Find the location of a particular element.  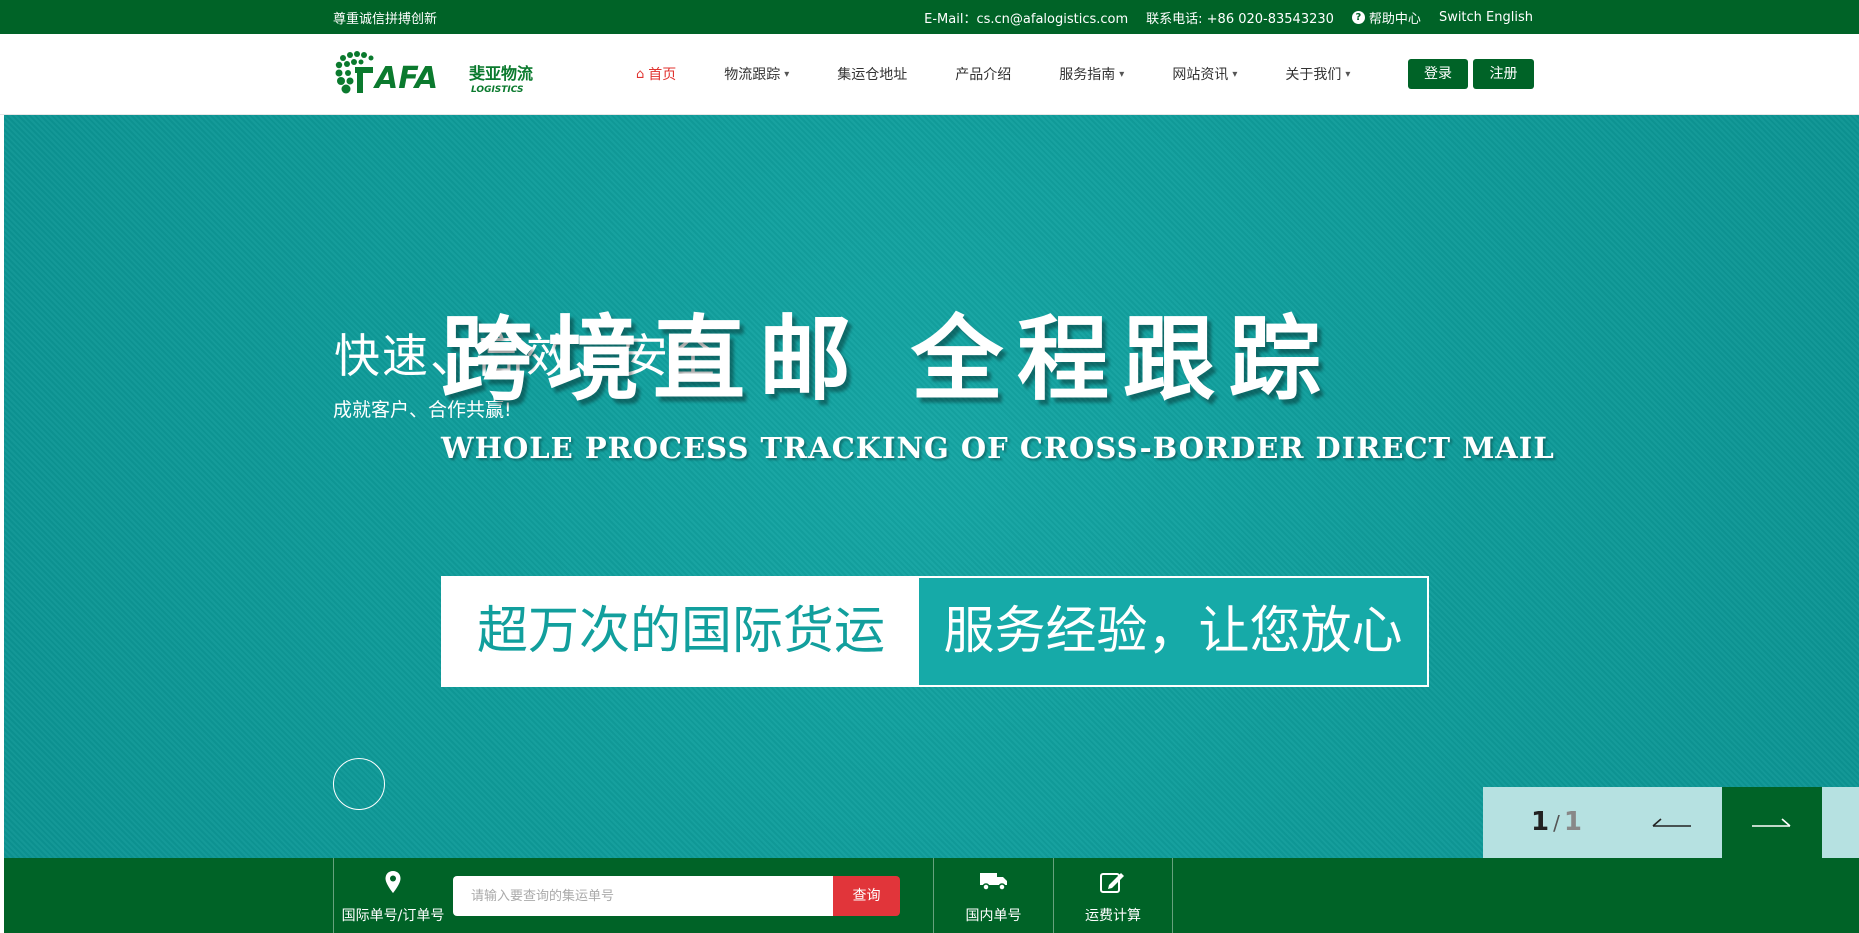

nav-item-label: 集运仓地址 is located at coordinates (872, 75).